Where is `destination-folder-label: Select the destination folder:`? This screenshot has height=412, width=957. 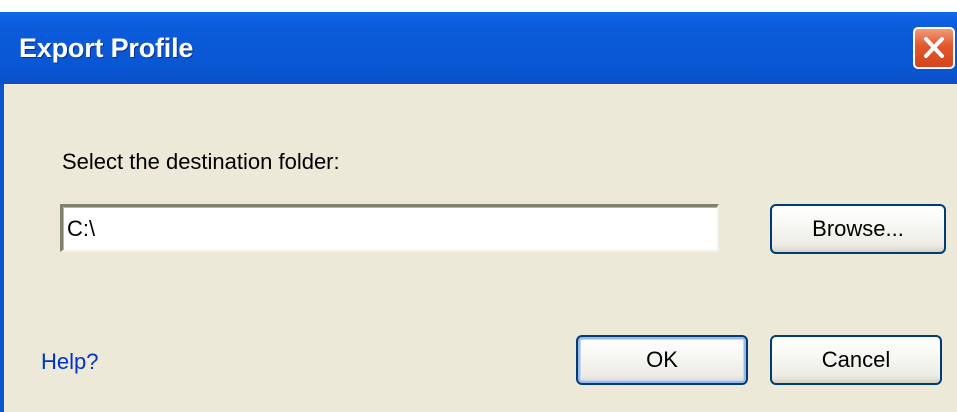 destination-folder-label: Select the destination folder: is located at coordinates (201, 161).